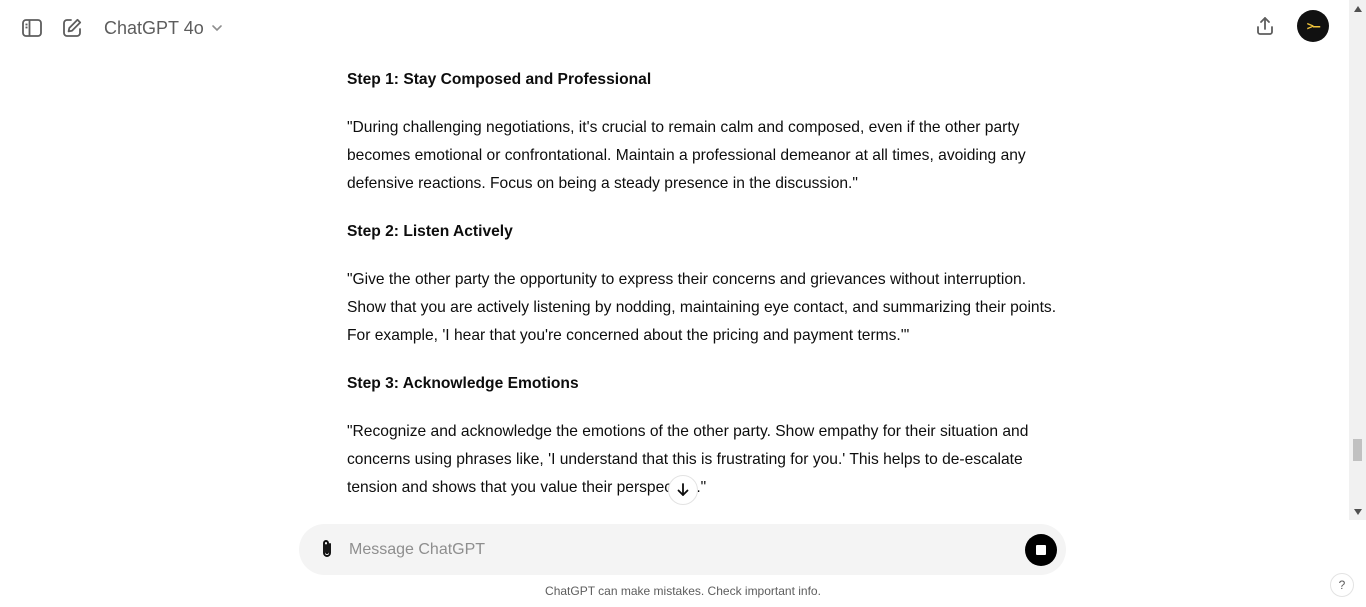  What do you see at coordinates (154, 27) in the screenshot?
I see `model-name: ChatGPT 4o` at bounding box center [154, 27].